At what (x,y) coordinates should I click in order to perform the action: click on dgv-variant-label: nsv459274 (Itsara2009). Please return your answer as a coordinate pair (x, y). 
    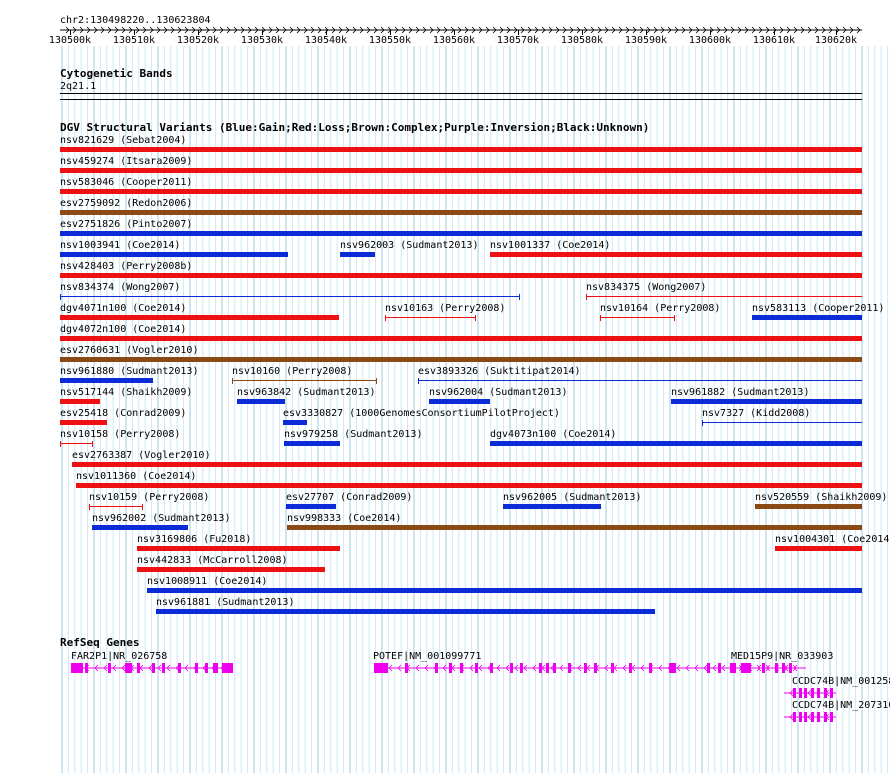
    Looking at the image, I should click on (126, 161).